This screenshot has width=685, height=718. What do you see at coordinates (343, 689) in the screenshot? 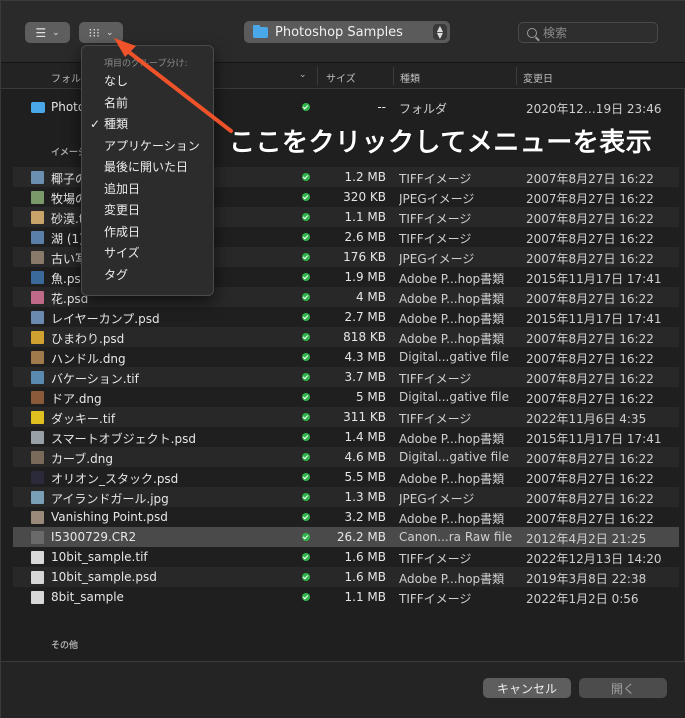
I see `dialog-footer: キャンセル 開く` at bounding box center [343, 689].